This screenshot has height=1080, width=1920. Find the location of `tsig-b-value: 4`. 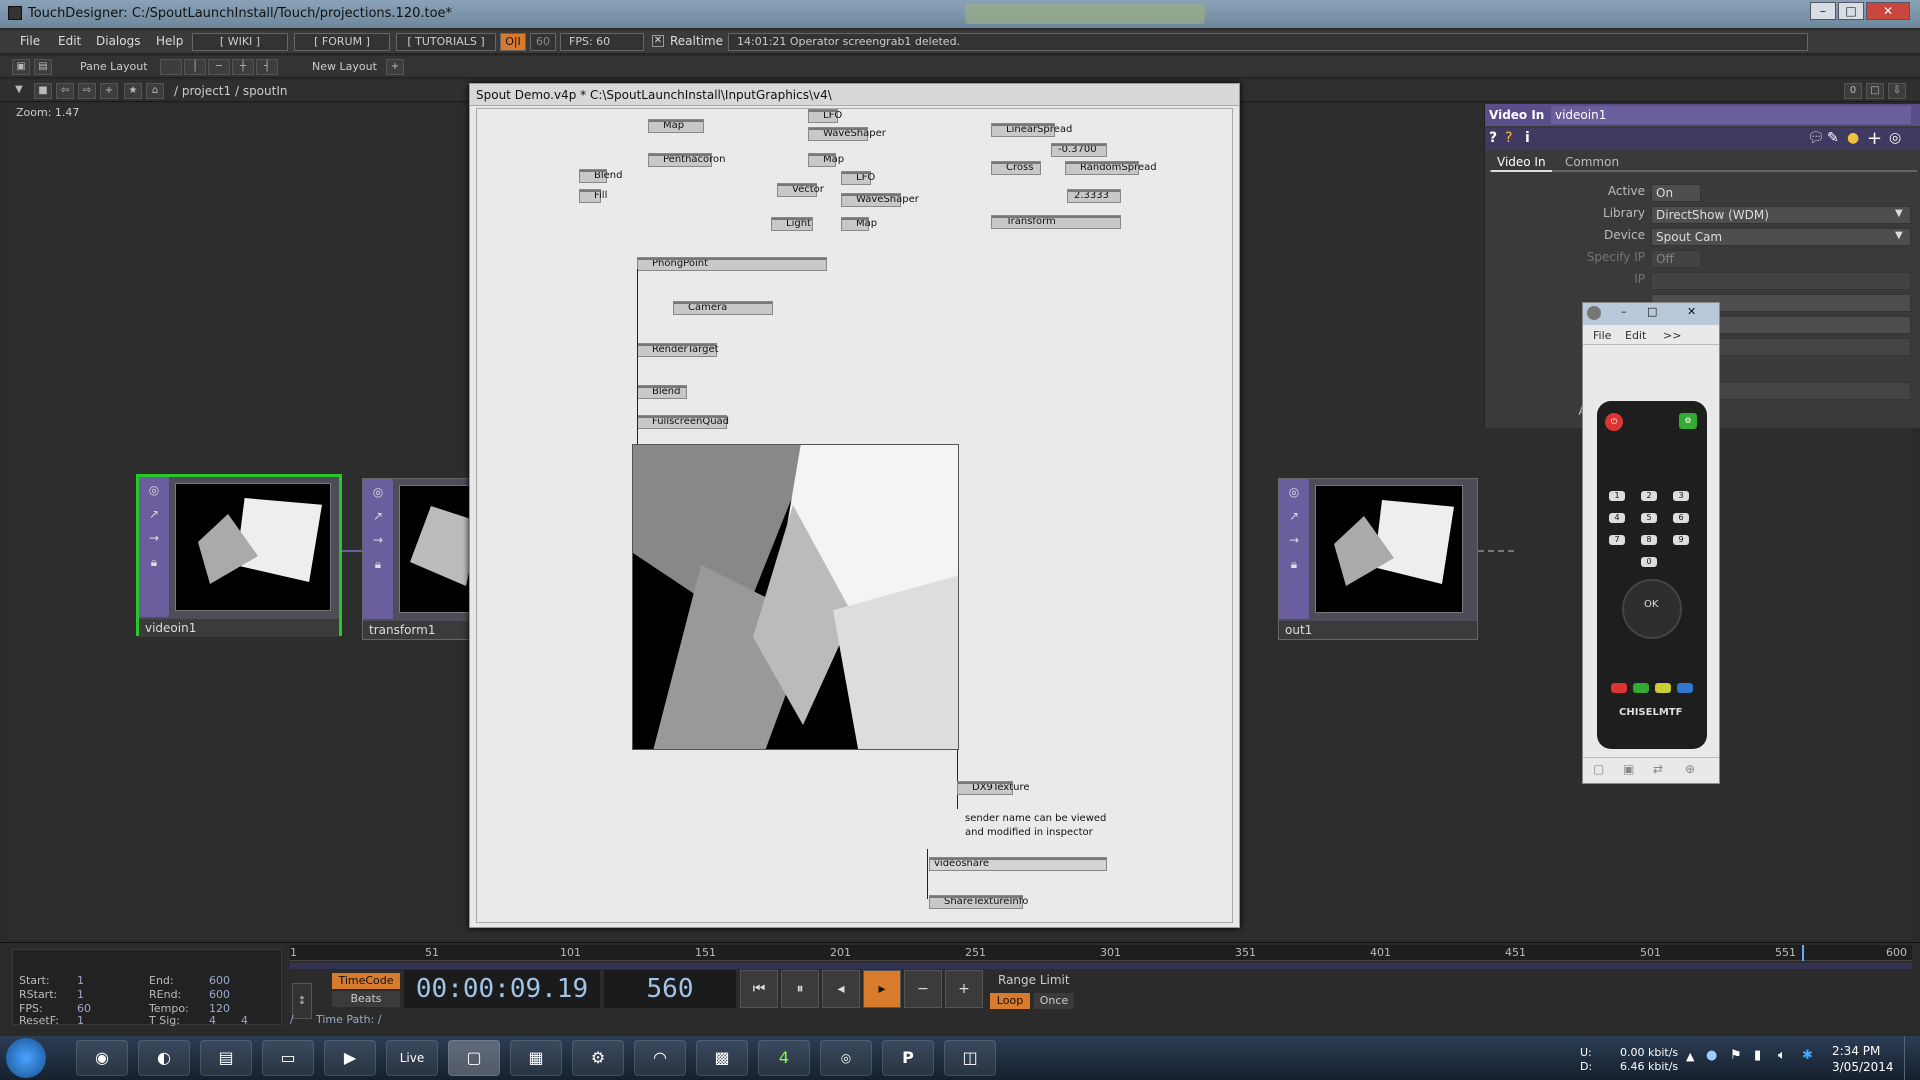

tsig-b-value: 4 is located at coordinates (244, 1020).